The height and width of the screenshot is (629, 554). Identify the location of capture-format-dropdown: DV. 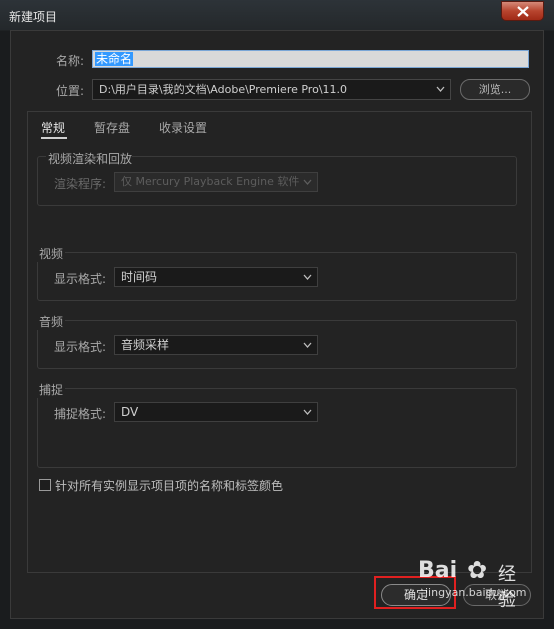
(216, 412).